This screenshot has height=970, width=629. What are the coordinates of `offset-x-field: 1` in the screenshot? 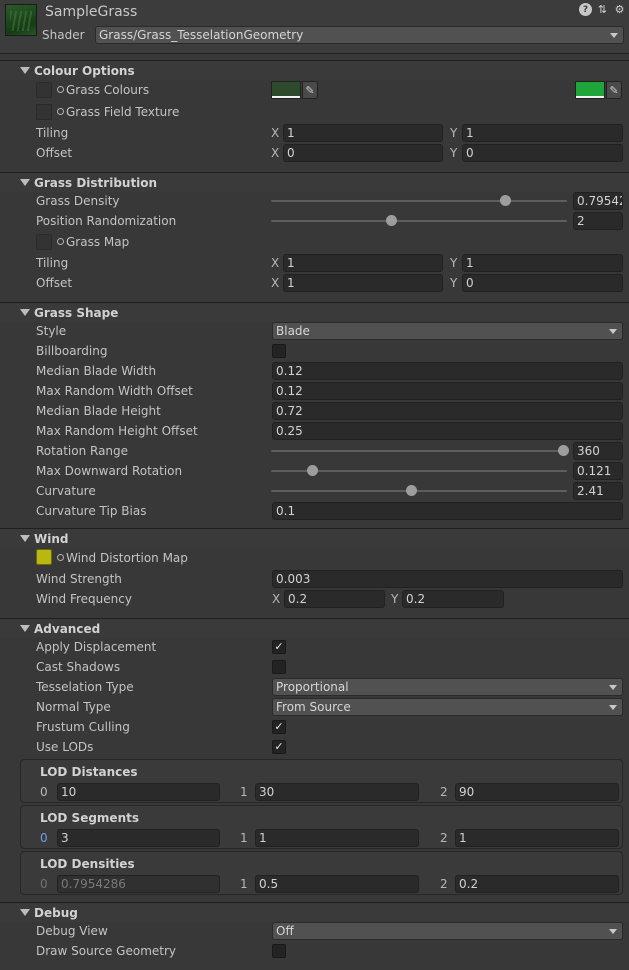 It's located at (363, 283).